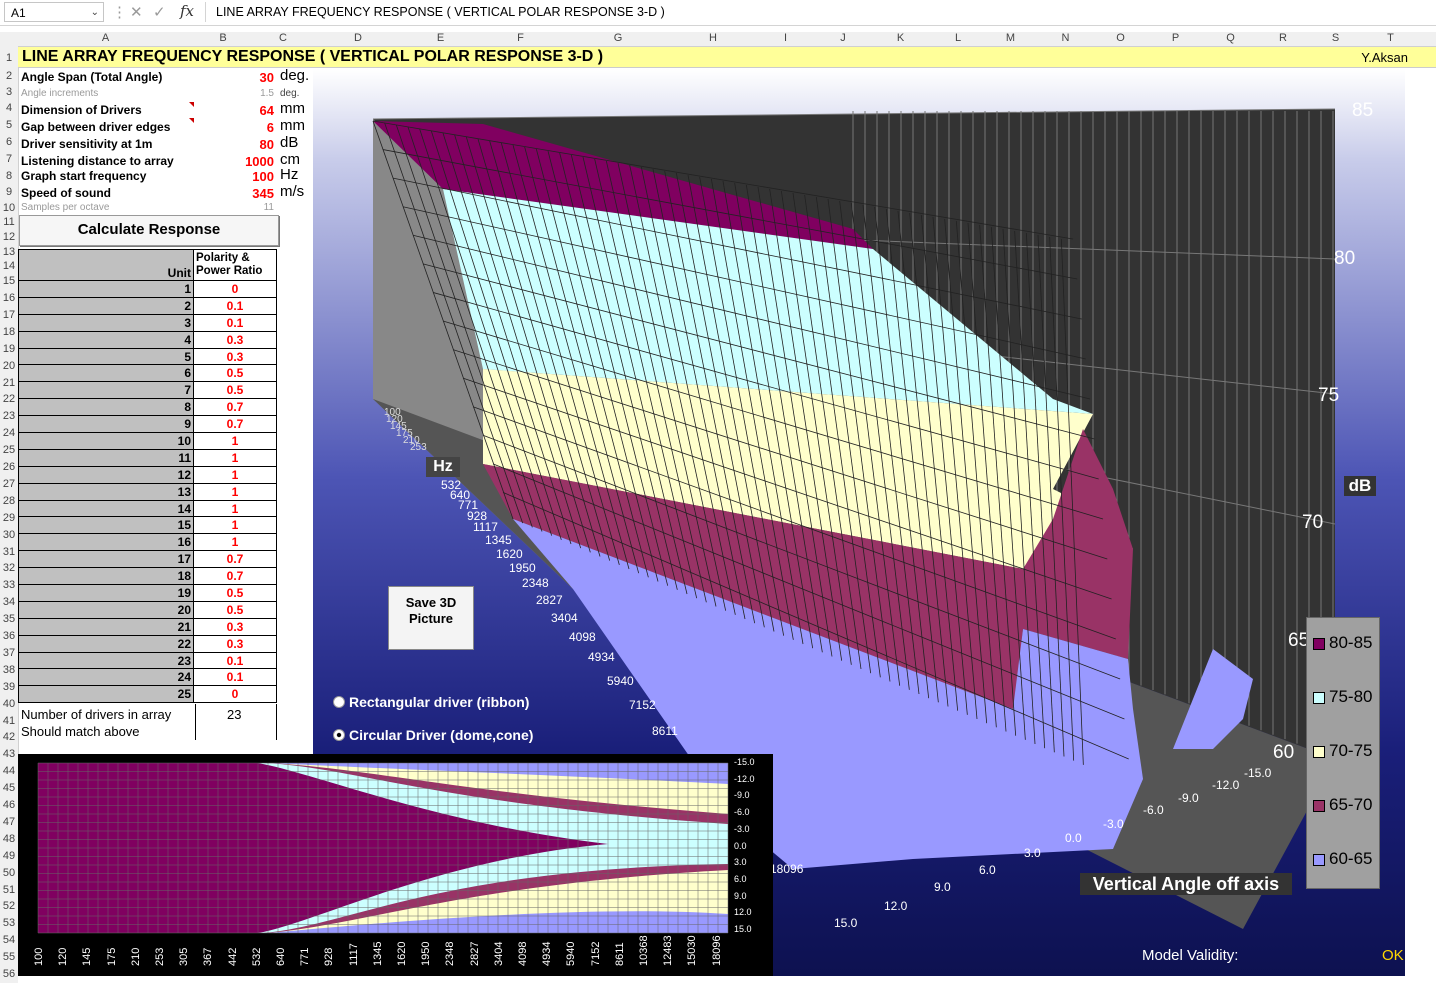 This screenshot has height=983, width=1436. I want to click on name-box: A1 ⌄, so click(54, 12).